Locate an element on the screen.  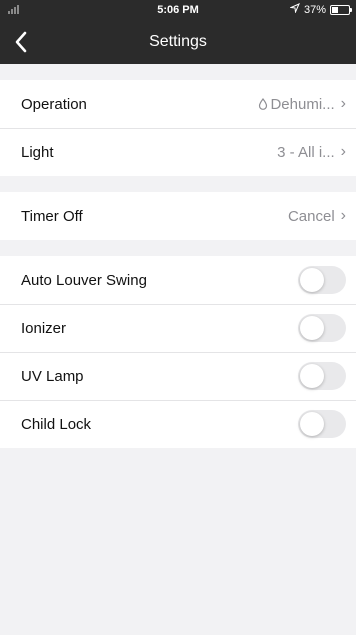
row-label: UV Lamp is located at coordinates (52, 376).